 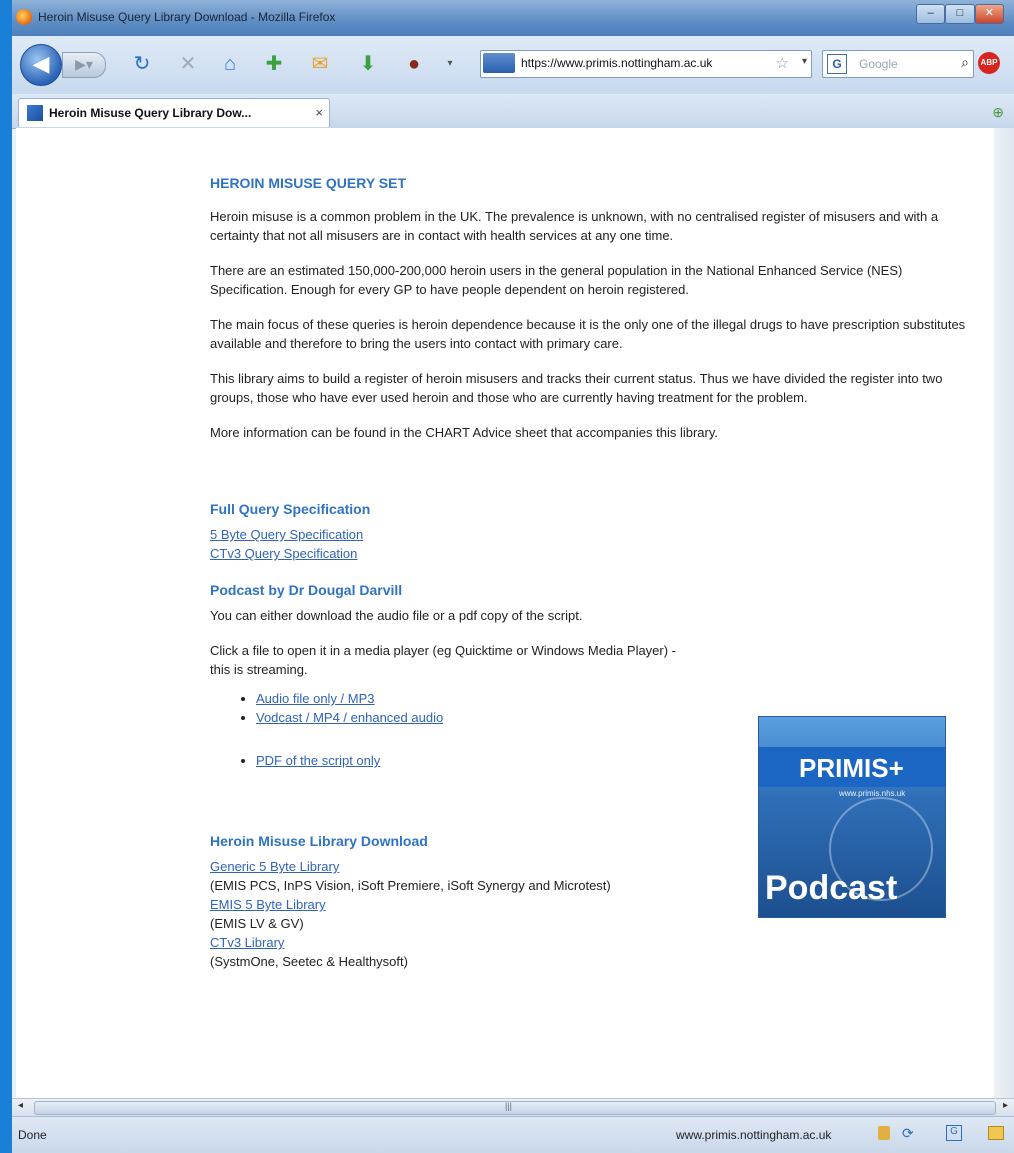 I want to click on spec-heading: Full Query Specification, so click(x=290, y=509).